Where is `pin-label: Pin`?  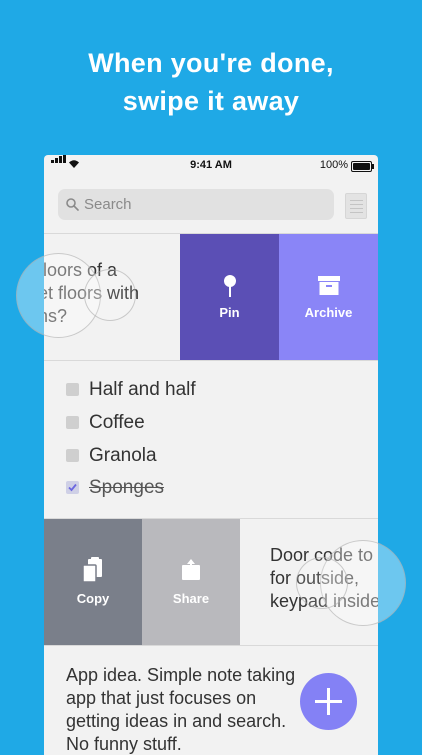
pin-label: Pin is located at coordinates (229, 312).